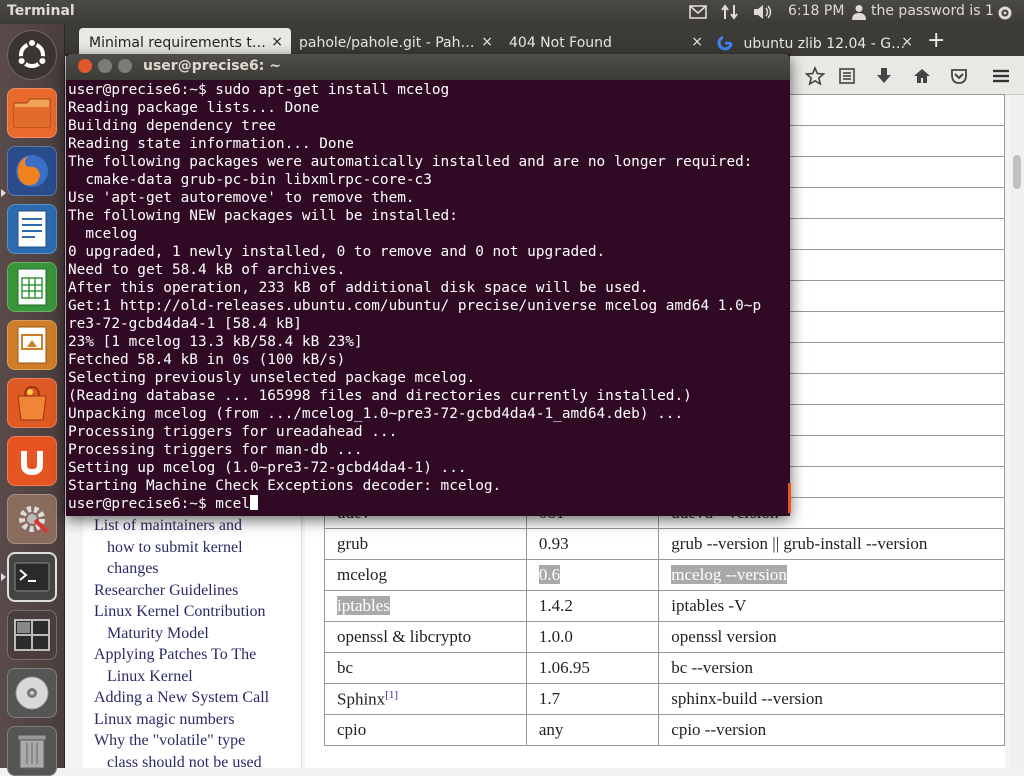 This screenshot has height=776, width=1024. Describe the element at coordinates (32, 461) in the screenshot. I see `ubuntu-one-icon` at that location.